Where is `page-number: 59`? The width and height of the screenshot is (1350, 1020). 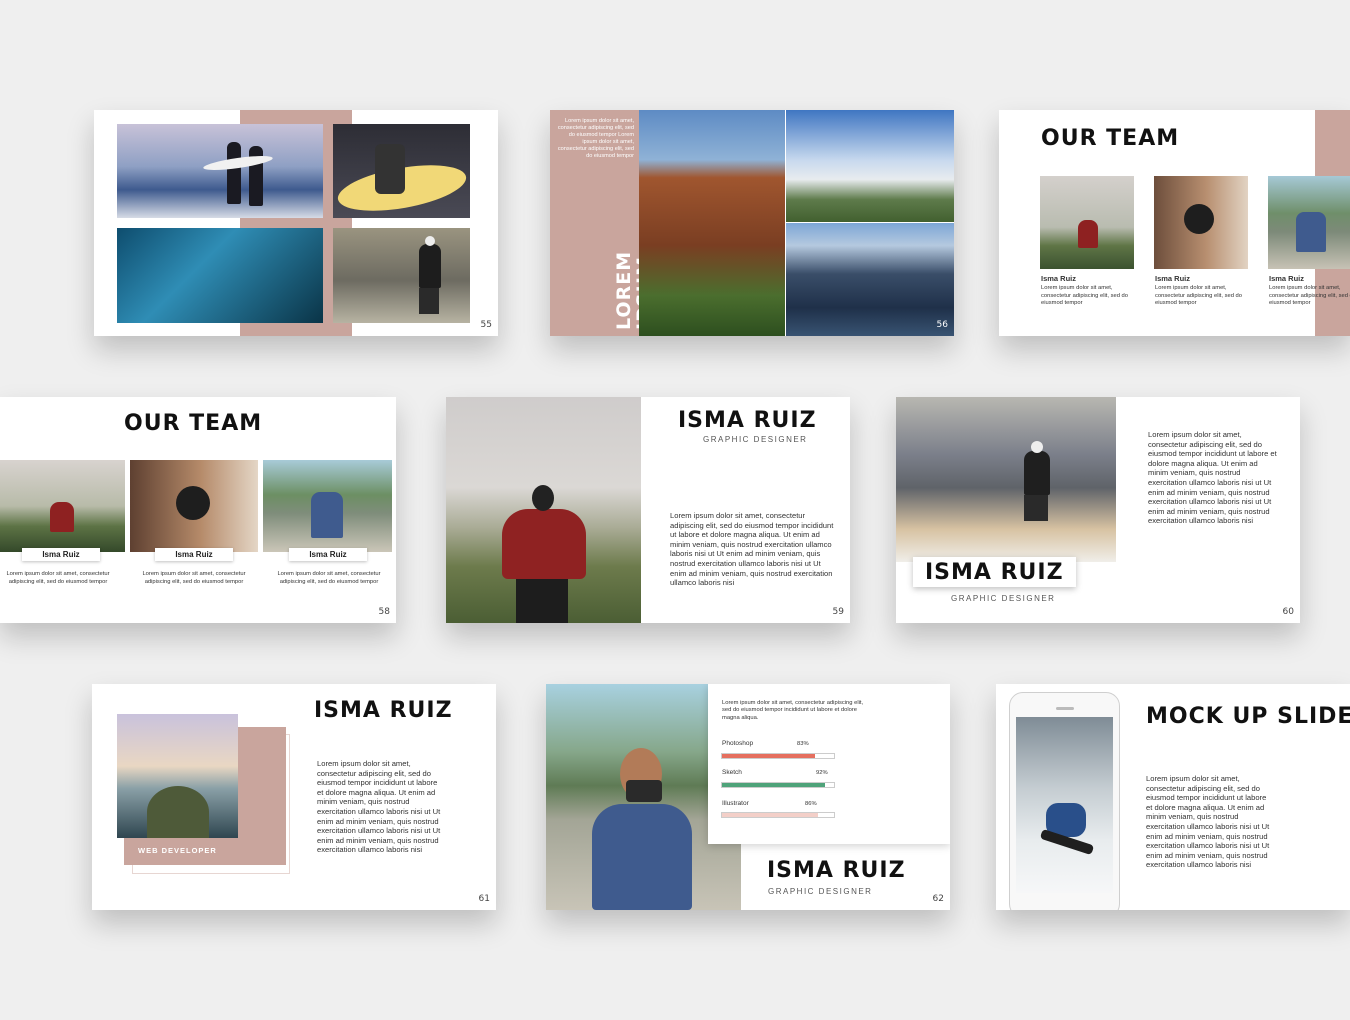
page-number: 59 is located at coordinates (838, 612).